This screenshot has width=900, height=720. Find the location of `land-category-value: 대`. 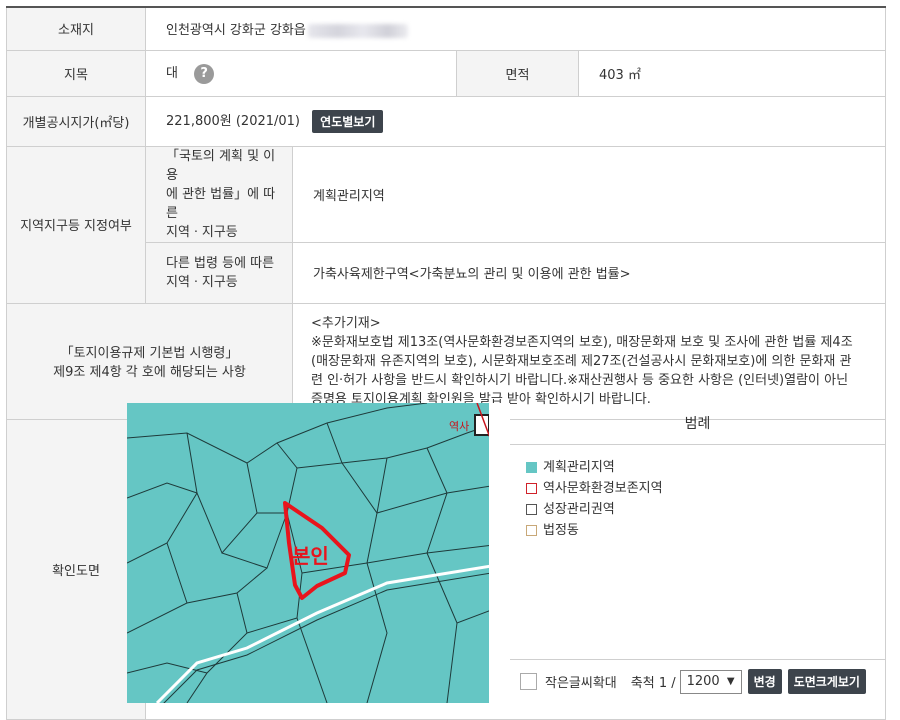

land-category-value: 대 is located at coordinates (172, 74).